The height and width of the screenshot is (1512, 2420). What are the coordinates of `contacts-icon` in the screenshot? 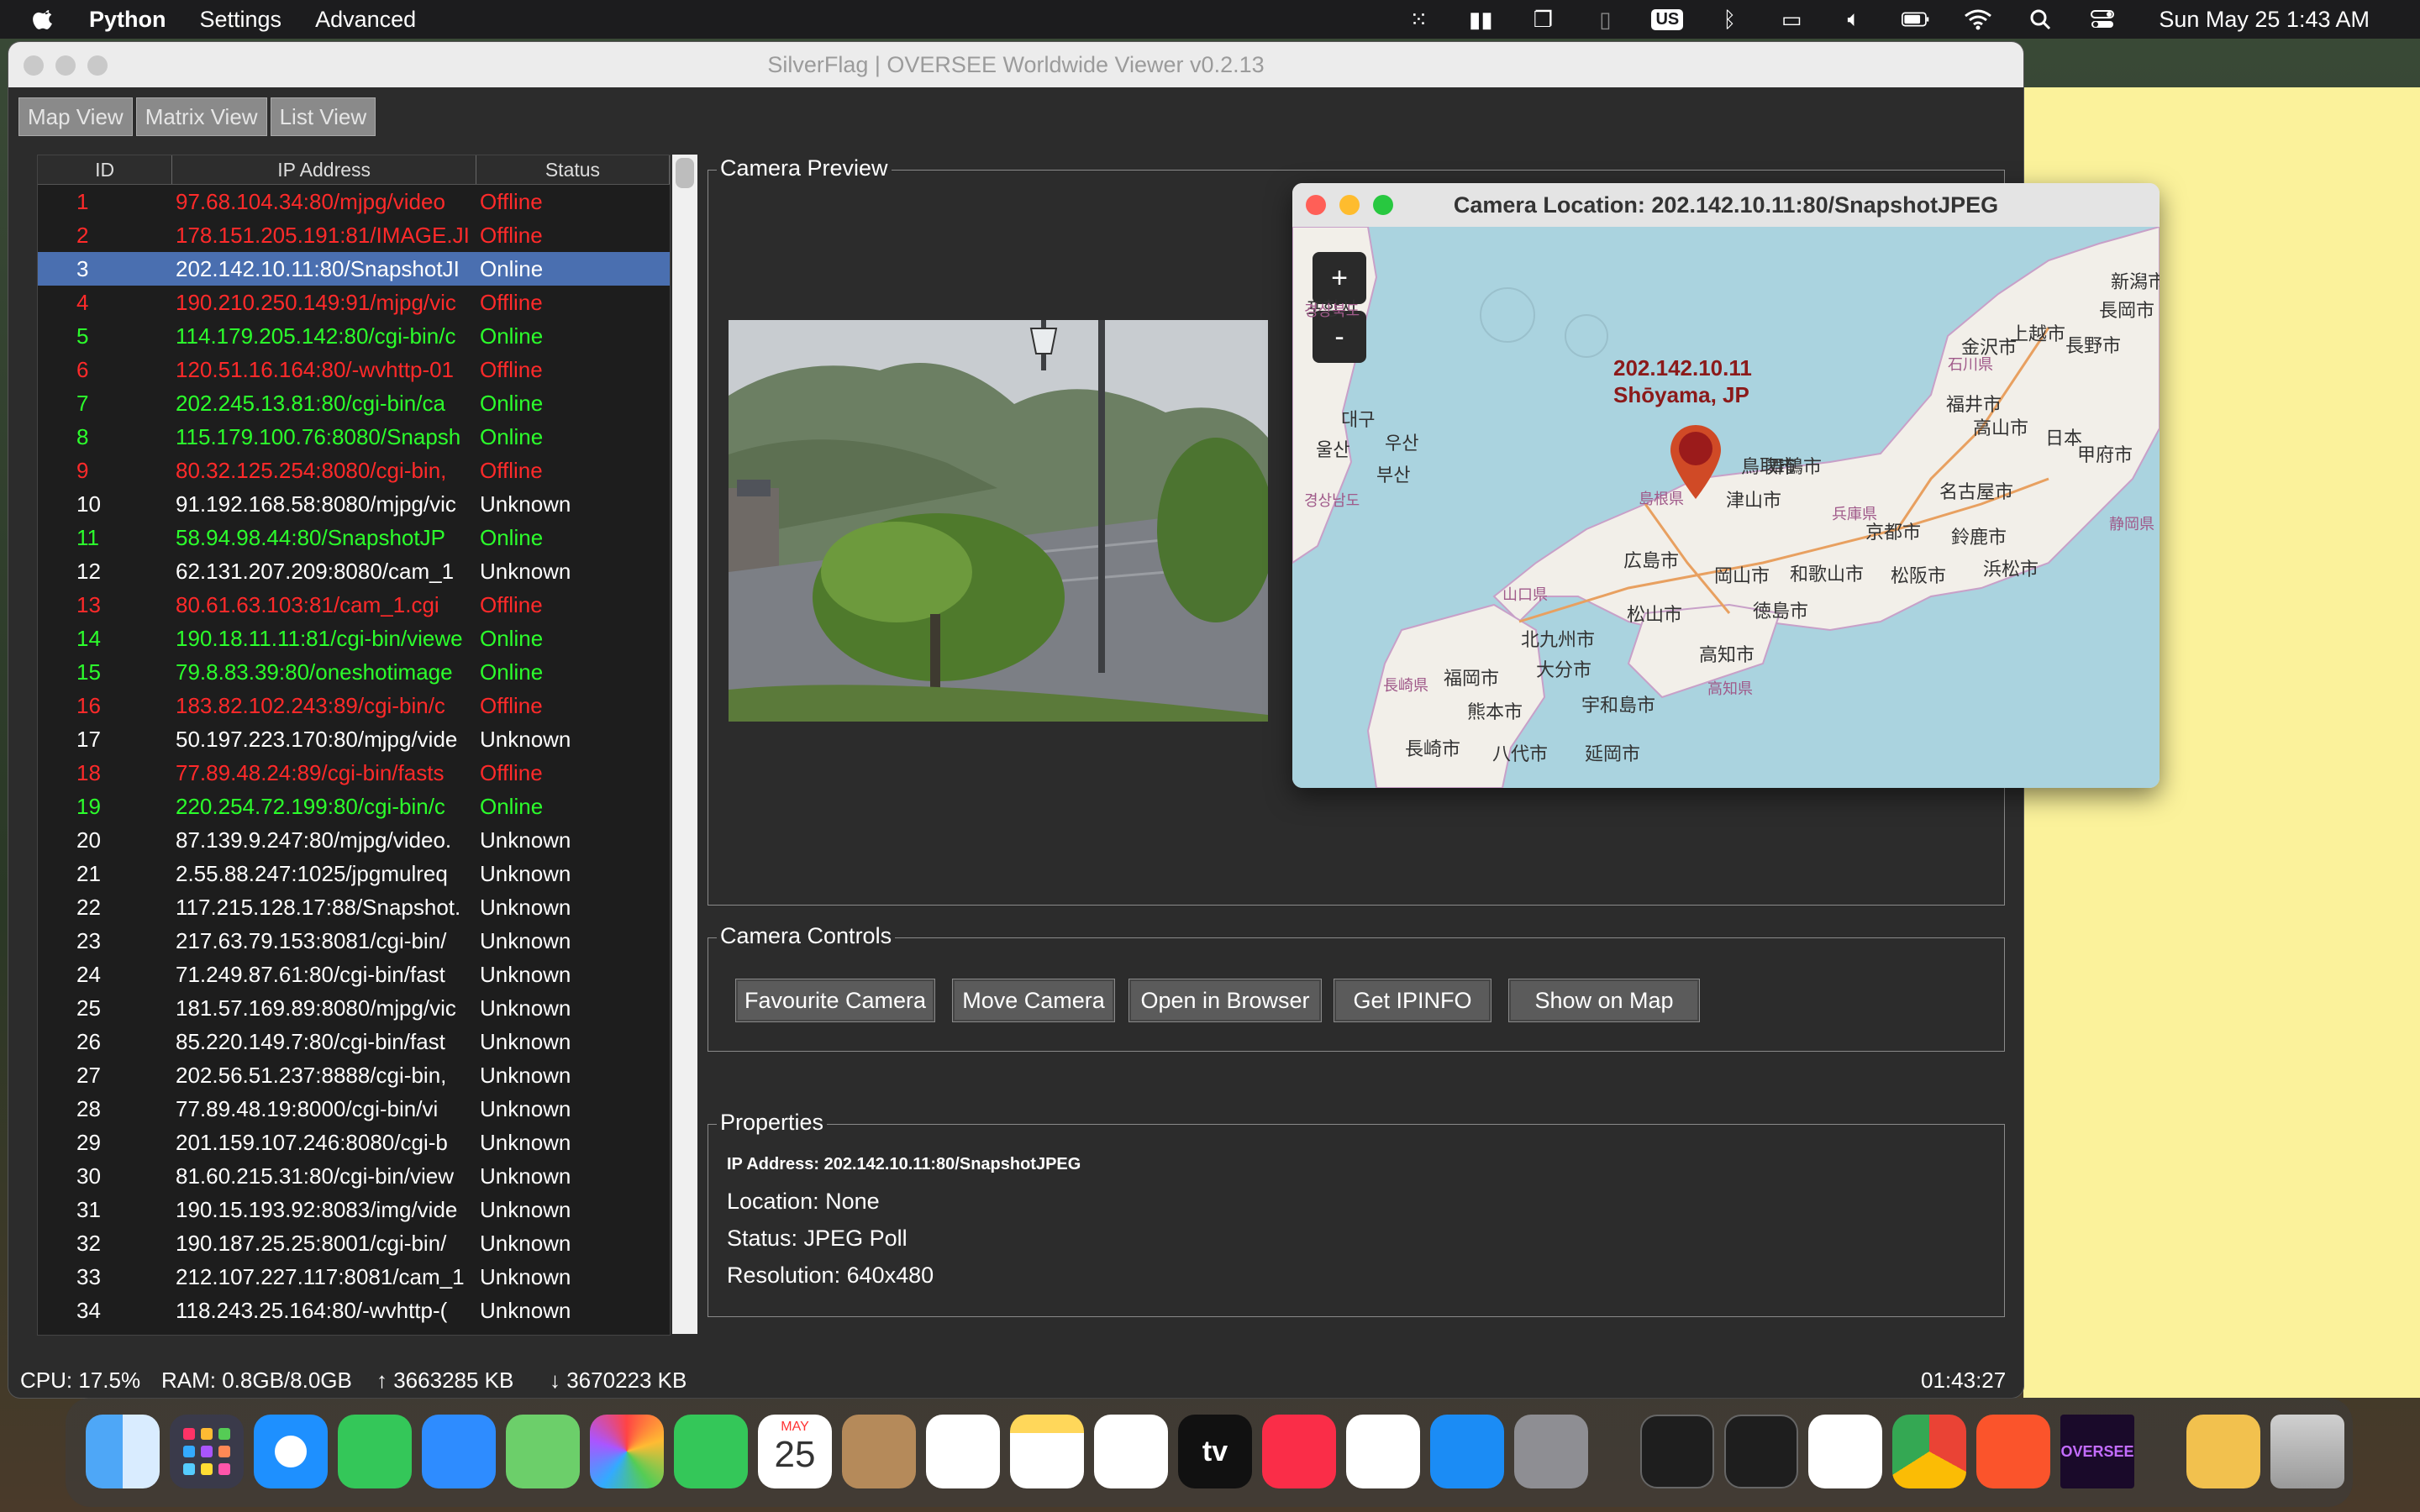 It's located at (879, 1451).